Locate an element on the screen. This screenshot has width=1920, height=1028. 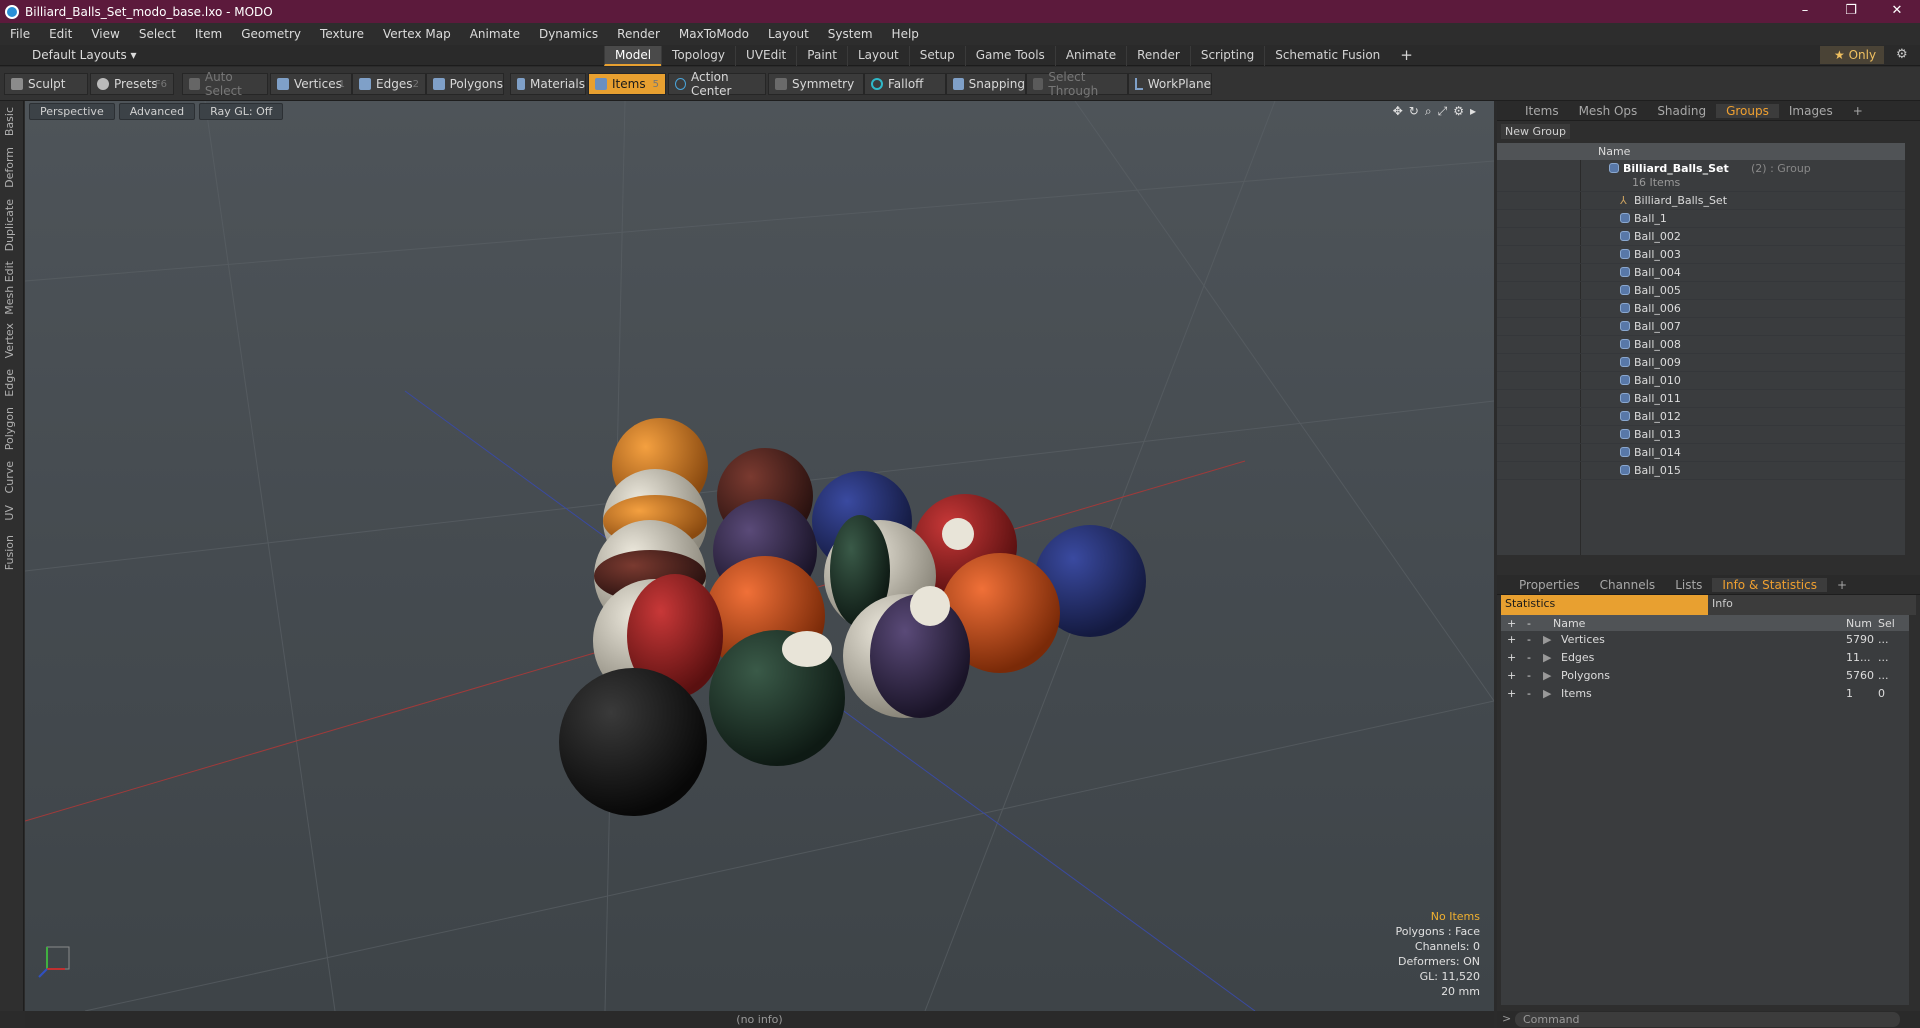
action-center-button: Action Center is located at coordinates (717, 84).